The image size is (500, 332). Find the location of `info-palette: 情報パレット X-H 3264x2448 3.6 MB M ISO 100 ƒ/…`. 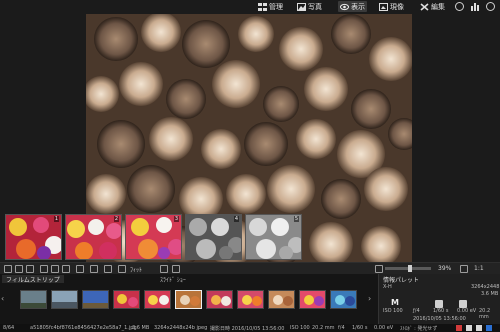

info-palette: 情報パレット X-H 3264x2448 3.6 MB M ISO 100 ƒ/… is located at coordinates (439, 299).